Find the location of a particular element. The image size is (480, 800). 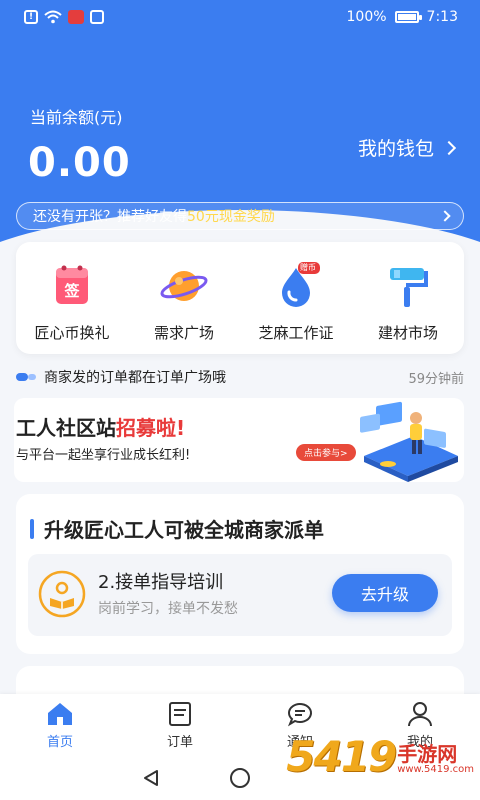

back-icon is located at coordinates (151, 778).